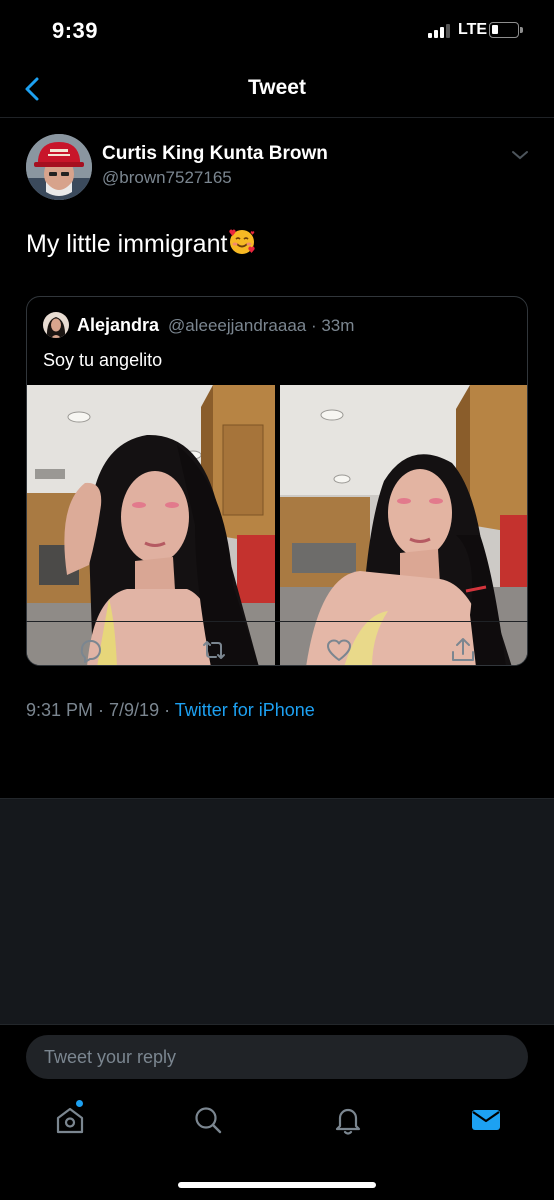 This screenshot has width=554, height=1200. Describe the element at coordinates (277, 1185) in the screenshot. I see `home-indicator` at that location.